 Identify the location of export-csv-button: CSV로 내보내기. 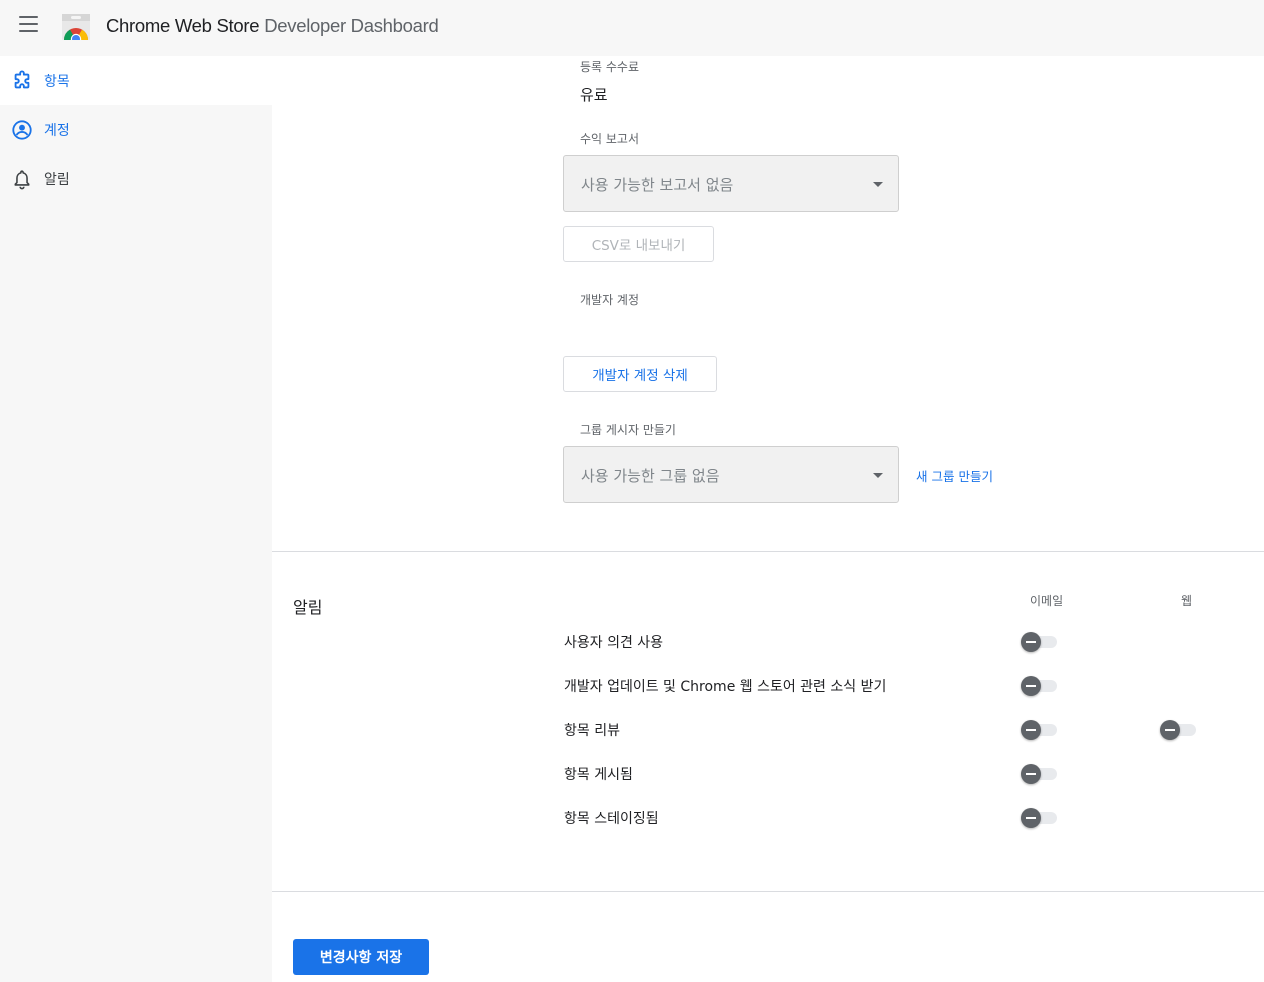
(638, 244).